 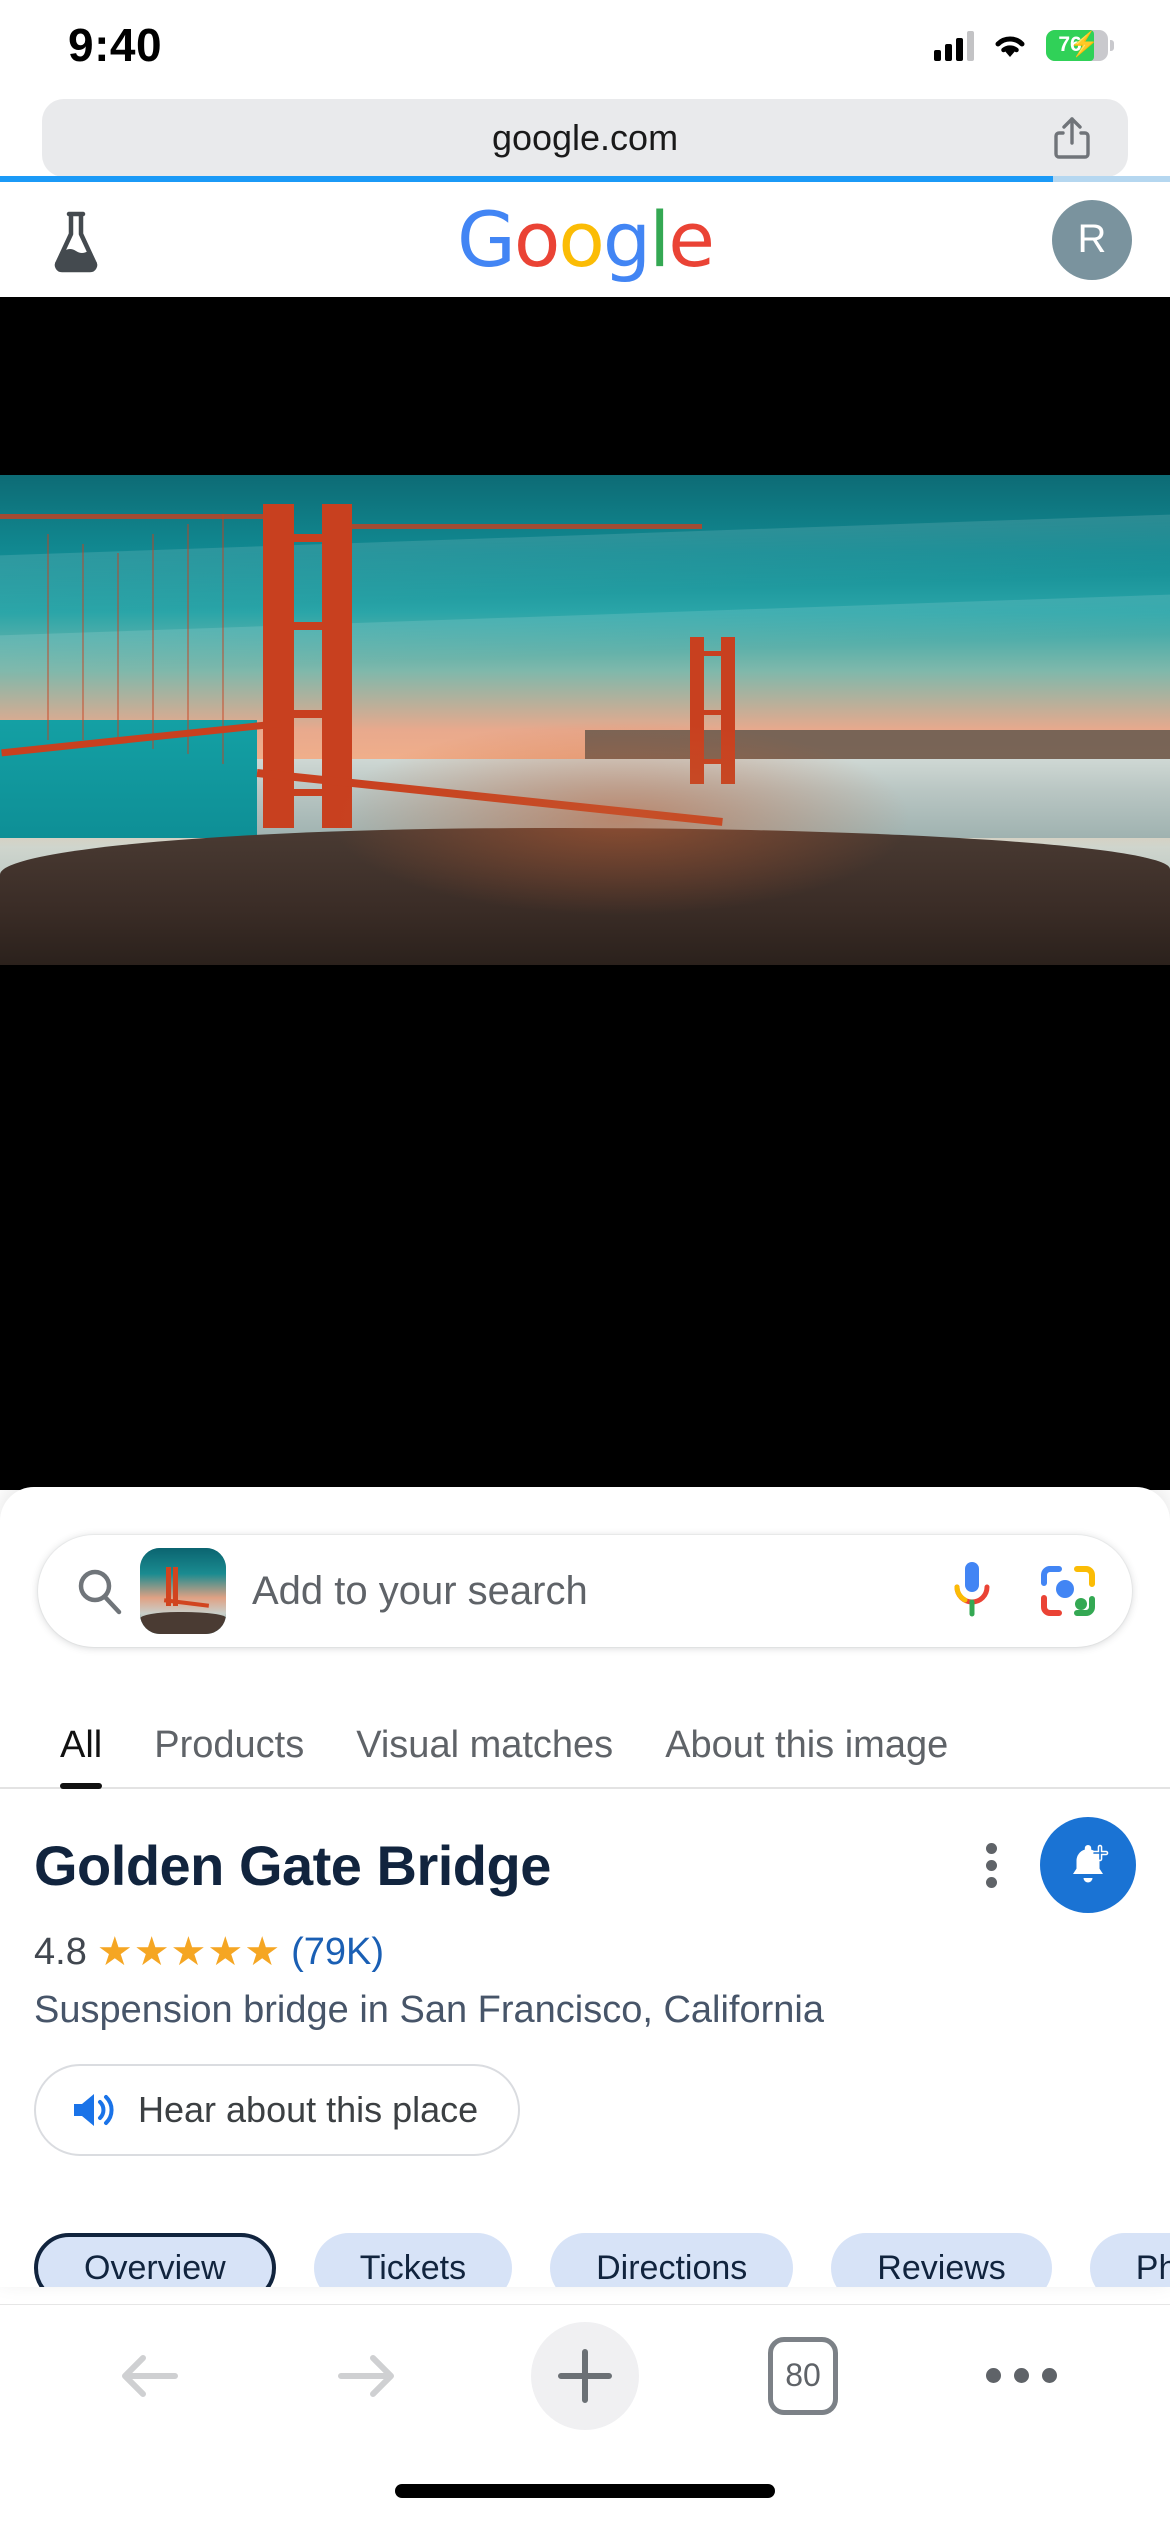 I want to click on google-header: Google R, so click(x=585, y=239).